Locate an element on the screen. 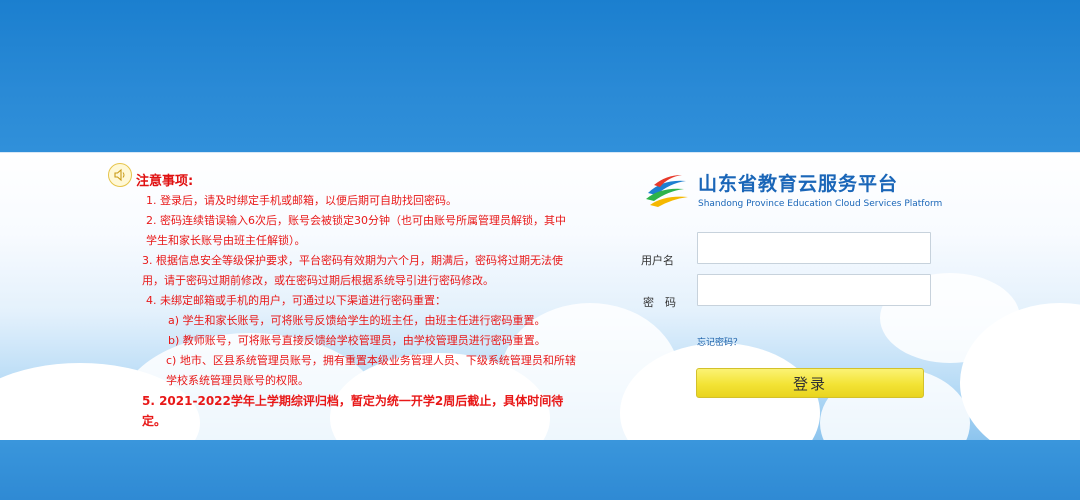 The height and width of the screenshot is (500, 1080). notice-item: 1. 登录后，请及时绑定手机或邮箱，以便后期可自助找回密码。 is located at coordinates (301, 200).